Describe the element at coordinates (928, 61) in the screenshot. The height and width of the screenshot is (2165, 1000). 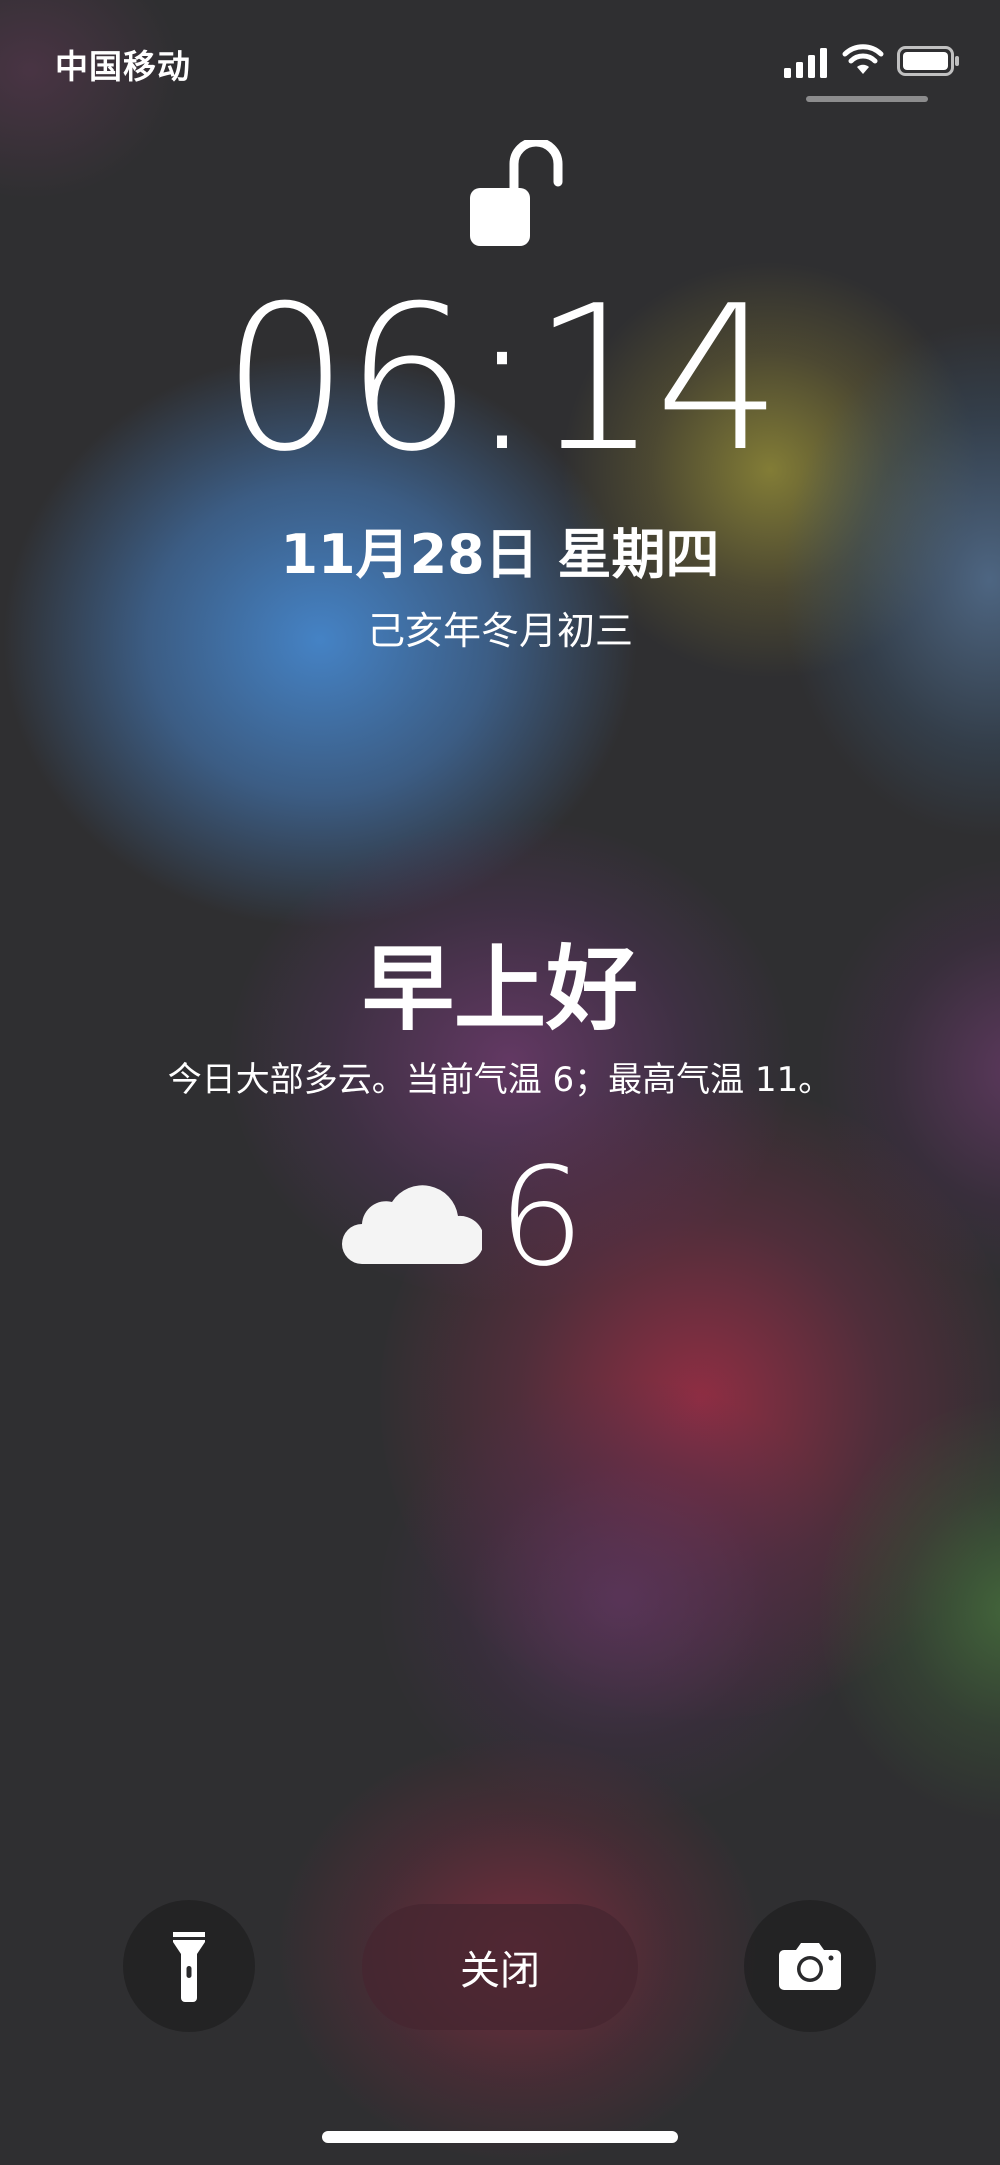
I see `battery-icon` at that location.